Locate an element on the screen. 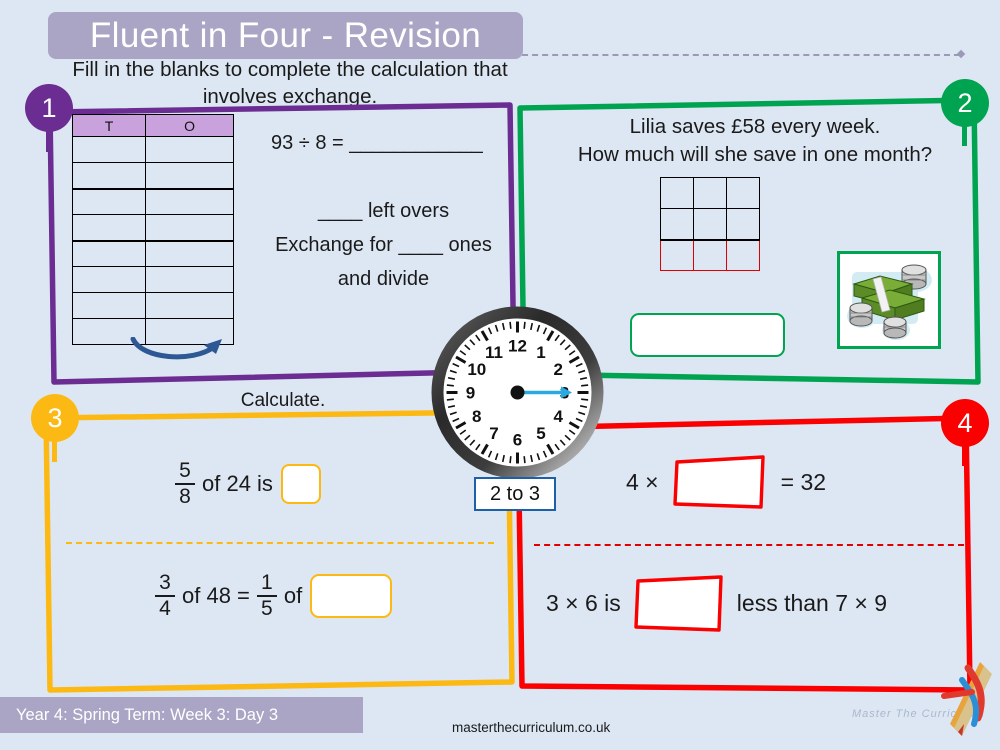 The image size is (1000, 750). clock-numeral-8: 8 is located at coordinates (476, 416).